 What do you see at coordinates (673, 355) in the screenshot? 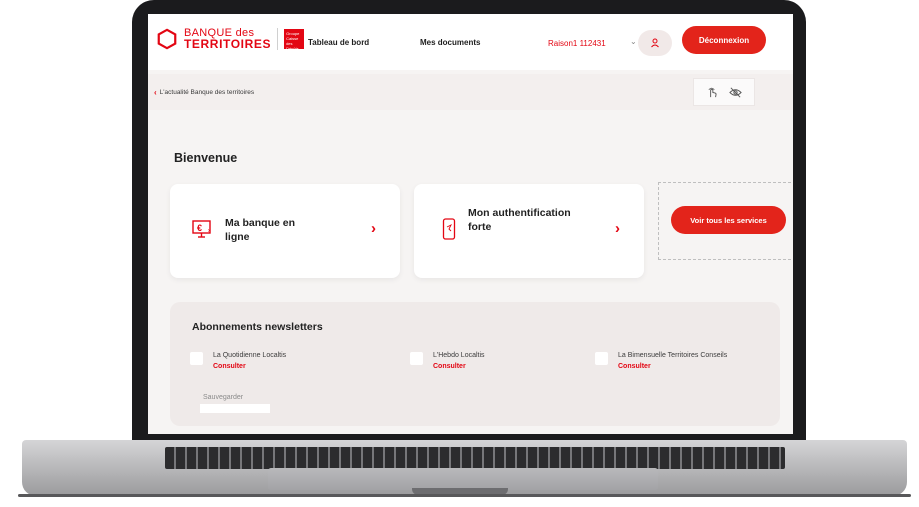
I see `newsletter-name: La Bimensuelle Territoires Conseils` at bounding box center [673, 355].